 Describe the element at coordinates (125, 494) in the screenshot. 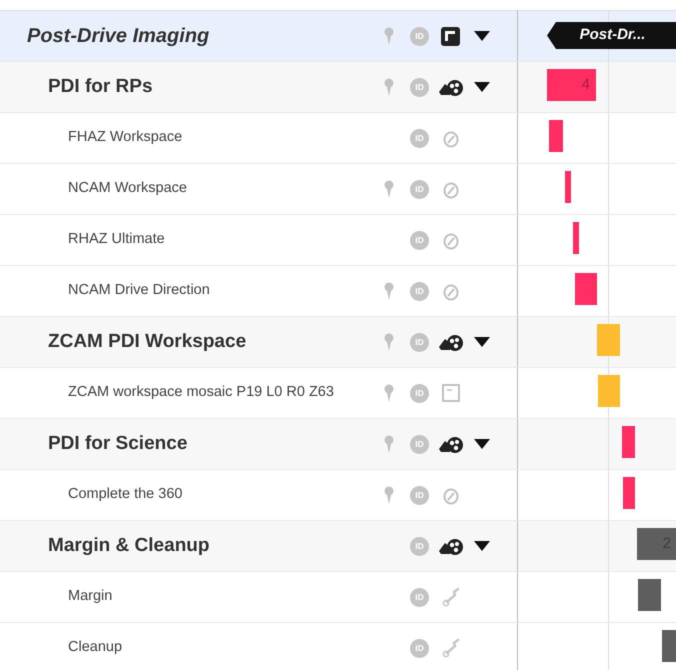

I see `task-title: Complete the 360` at that location.